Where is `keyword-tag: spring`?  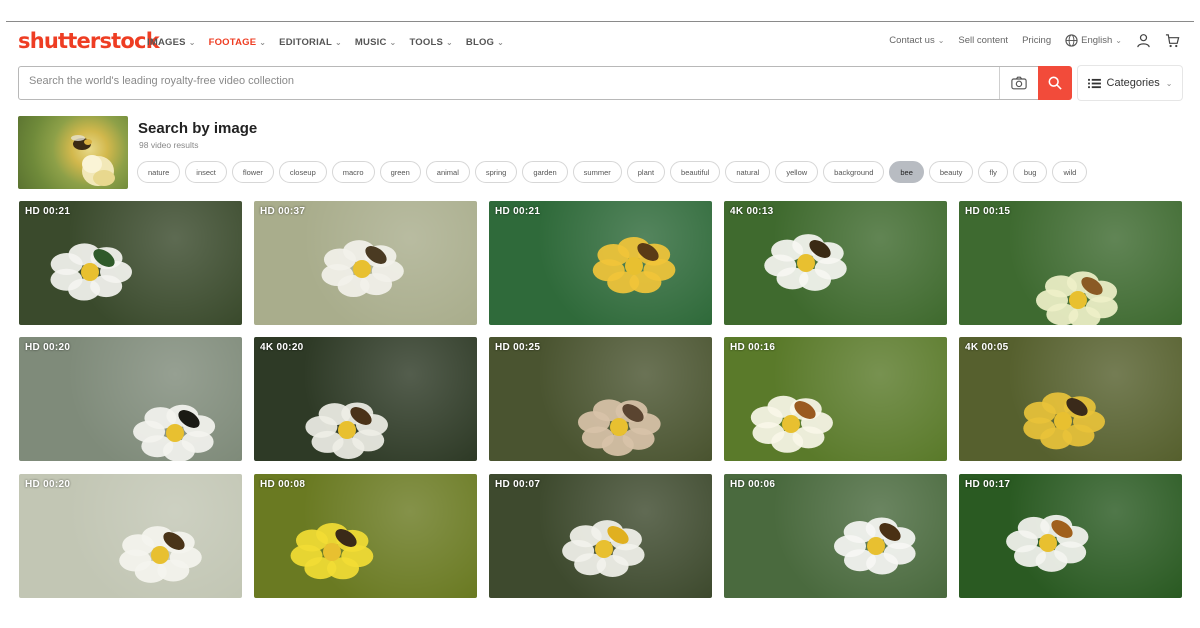
keyword-tag: spring is located at coordinates (496, 172).